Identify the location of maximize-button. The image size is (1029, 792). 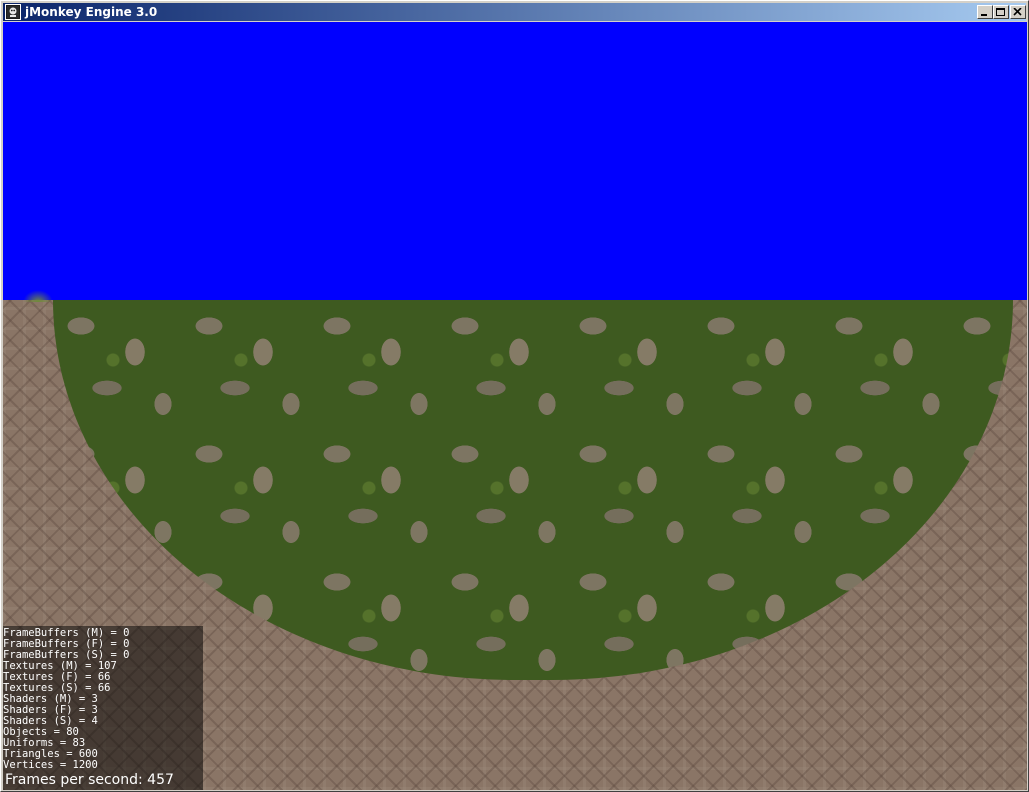
(1001, 12).